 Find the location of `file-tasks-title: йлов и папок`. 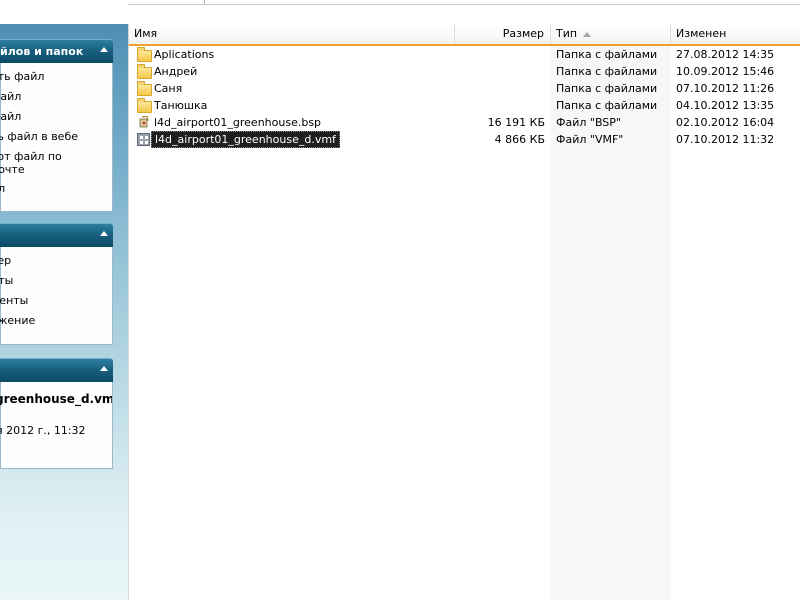

file-tasks-title: йлов и папок is located at coordinates (42, 51).